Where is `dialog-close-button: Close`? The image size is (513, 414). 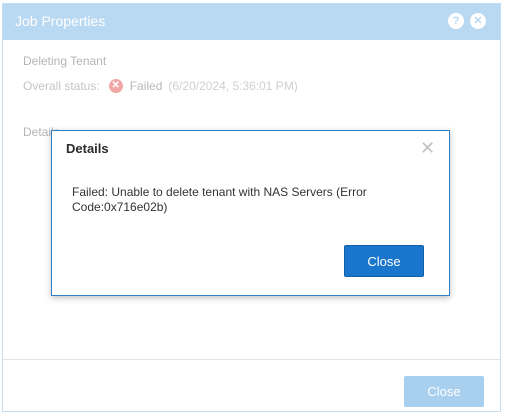
dialog-close-button: Close is located at coordinates (384, 261).